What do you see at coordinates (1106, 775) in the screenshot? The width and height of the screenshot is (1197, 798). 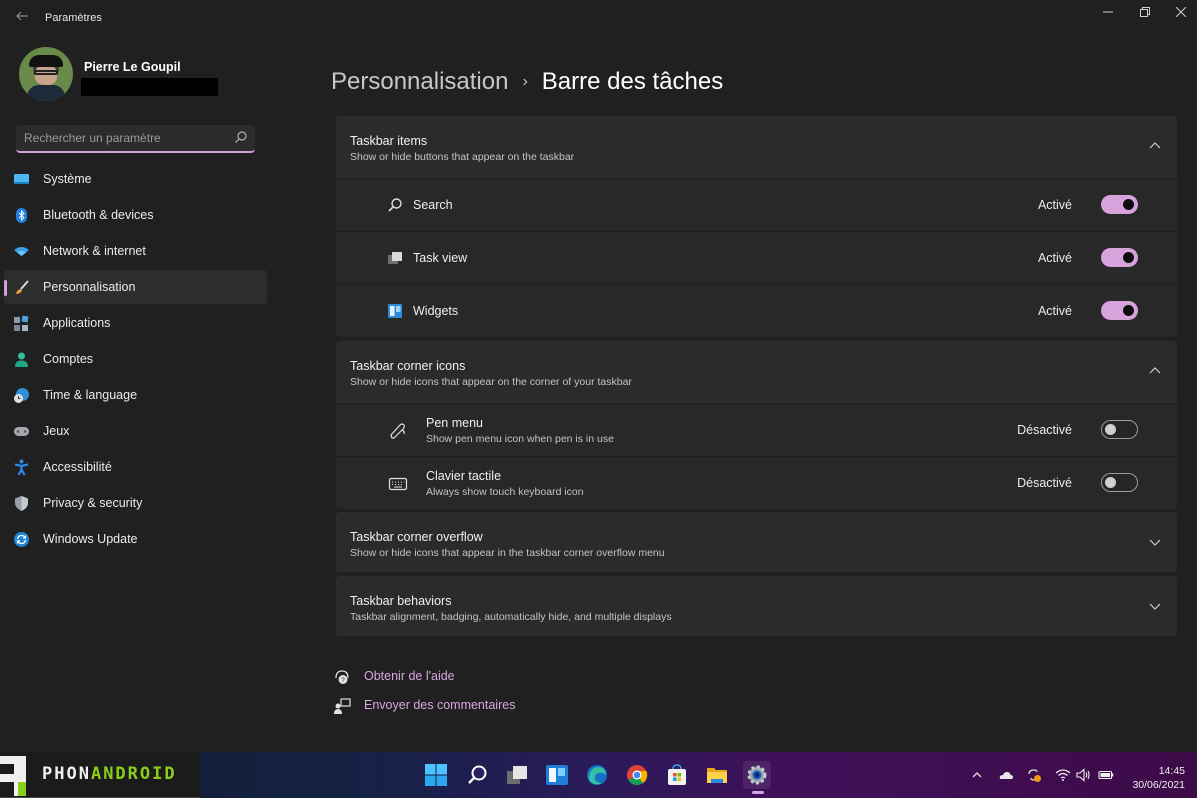 I see `battery-icon` at bounding box center [1106, 775].